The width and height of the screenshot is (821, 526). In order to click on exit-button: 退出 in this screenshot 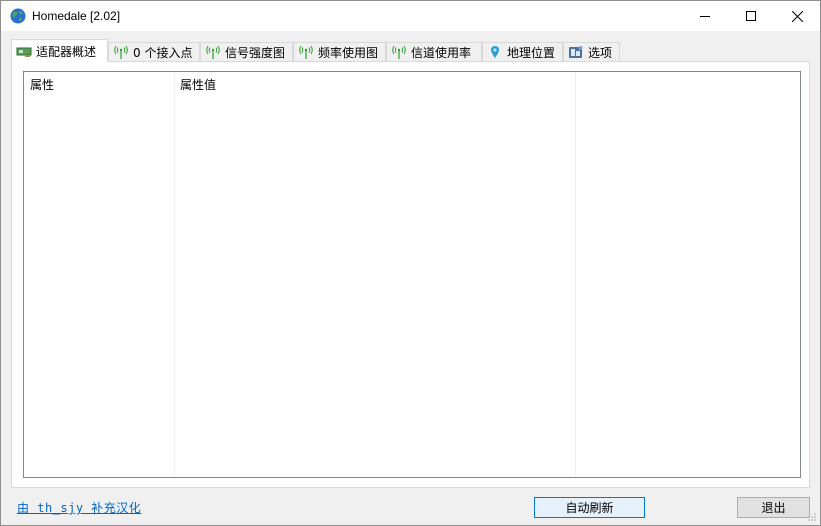, I will do `click(773, 507)`.